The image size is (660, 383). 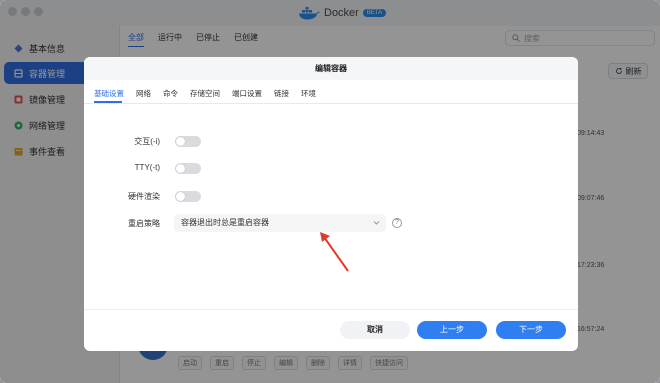 What do you see at coordinates (331, 68) in the screenshot?
I see `dialog-title: 编辑容器` at bounding box center [331, 68].